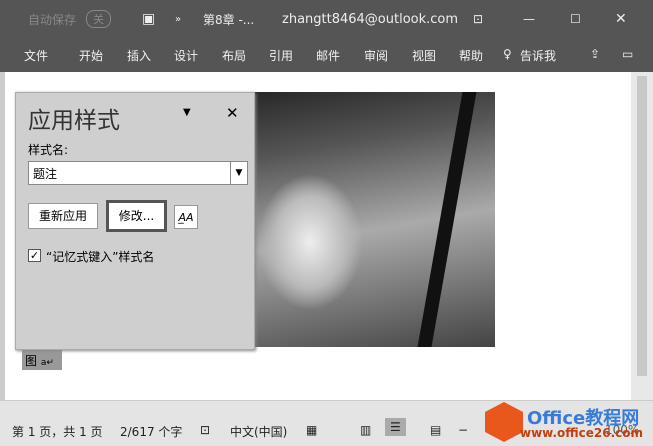  Describe the element at coordinates (281, 55) in the screenshot. I see `tab-references: 引用` at that location.